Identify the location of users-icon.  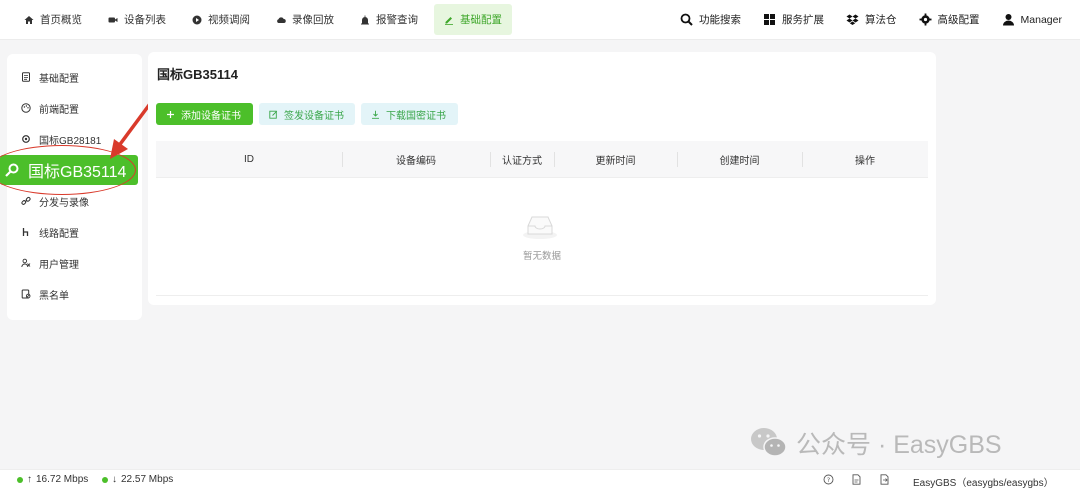
(26, 263).